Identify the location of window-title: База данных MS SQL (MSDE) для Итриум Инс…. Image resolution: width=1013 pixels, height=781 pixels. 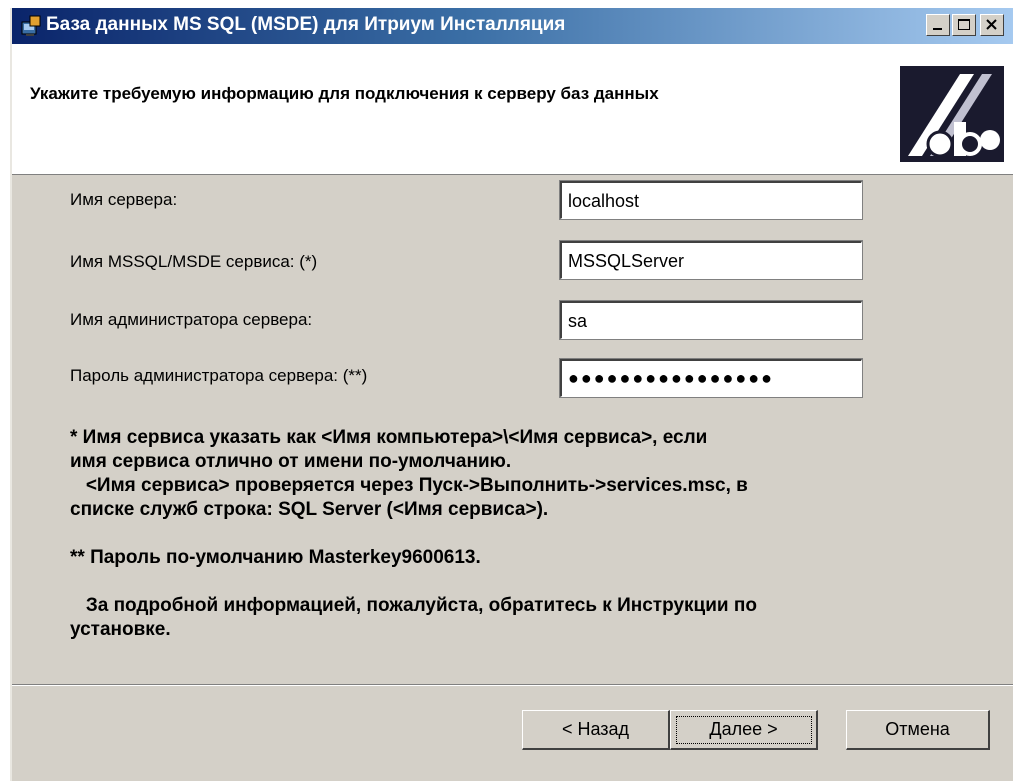
(306, 24).